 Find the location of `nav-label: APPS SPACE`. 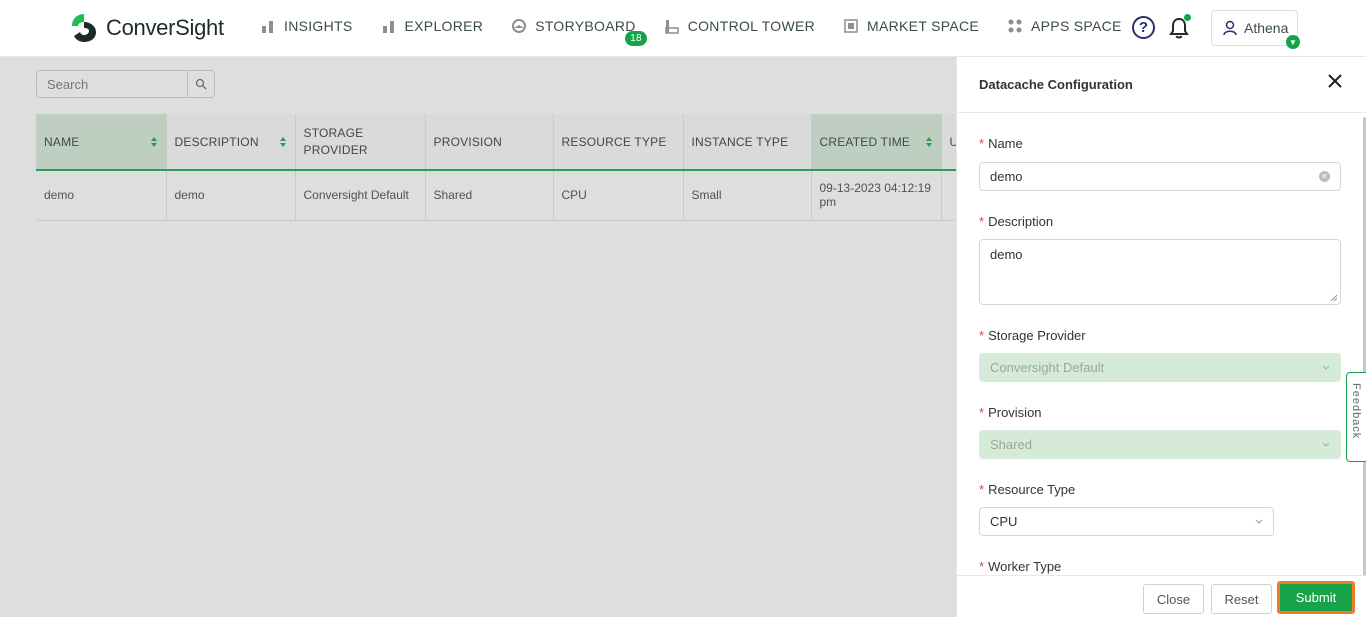

nav-label: APPS SPACE is located at coordinates (1076, 26).